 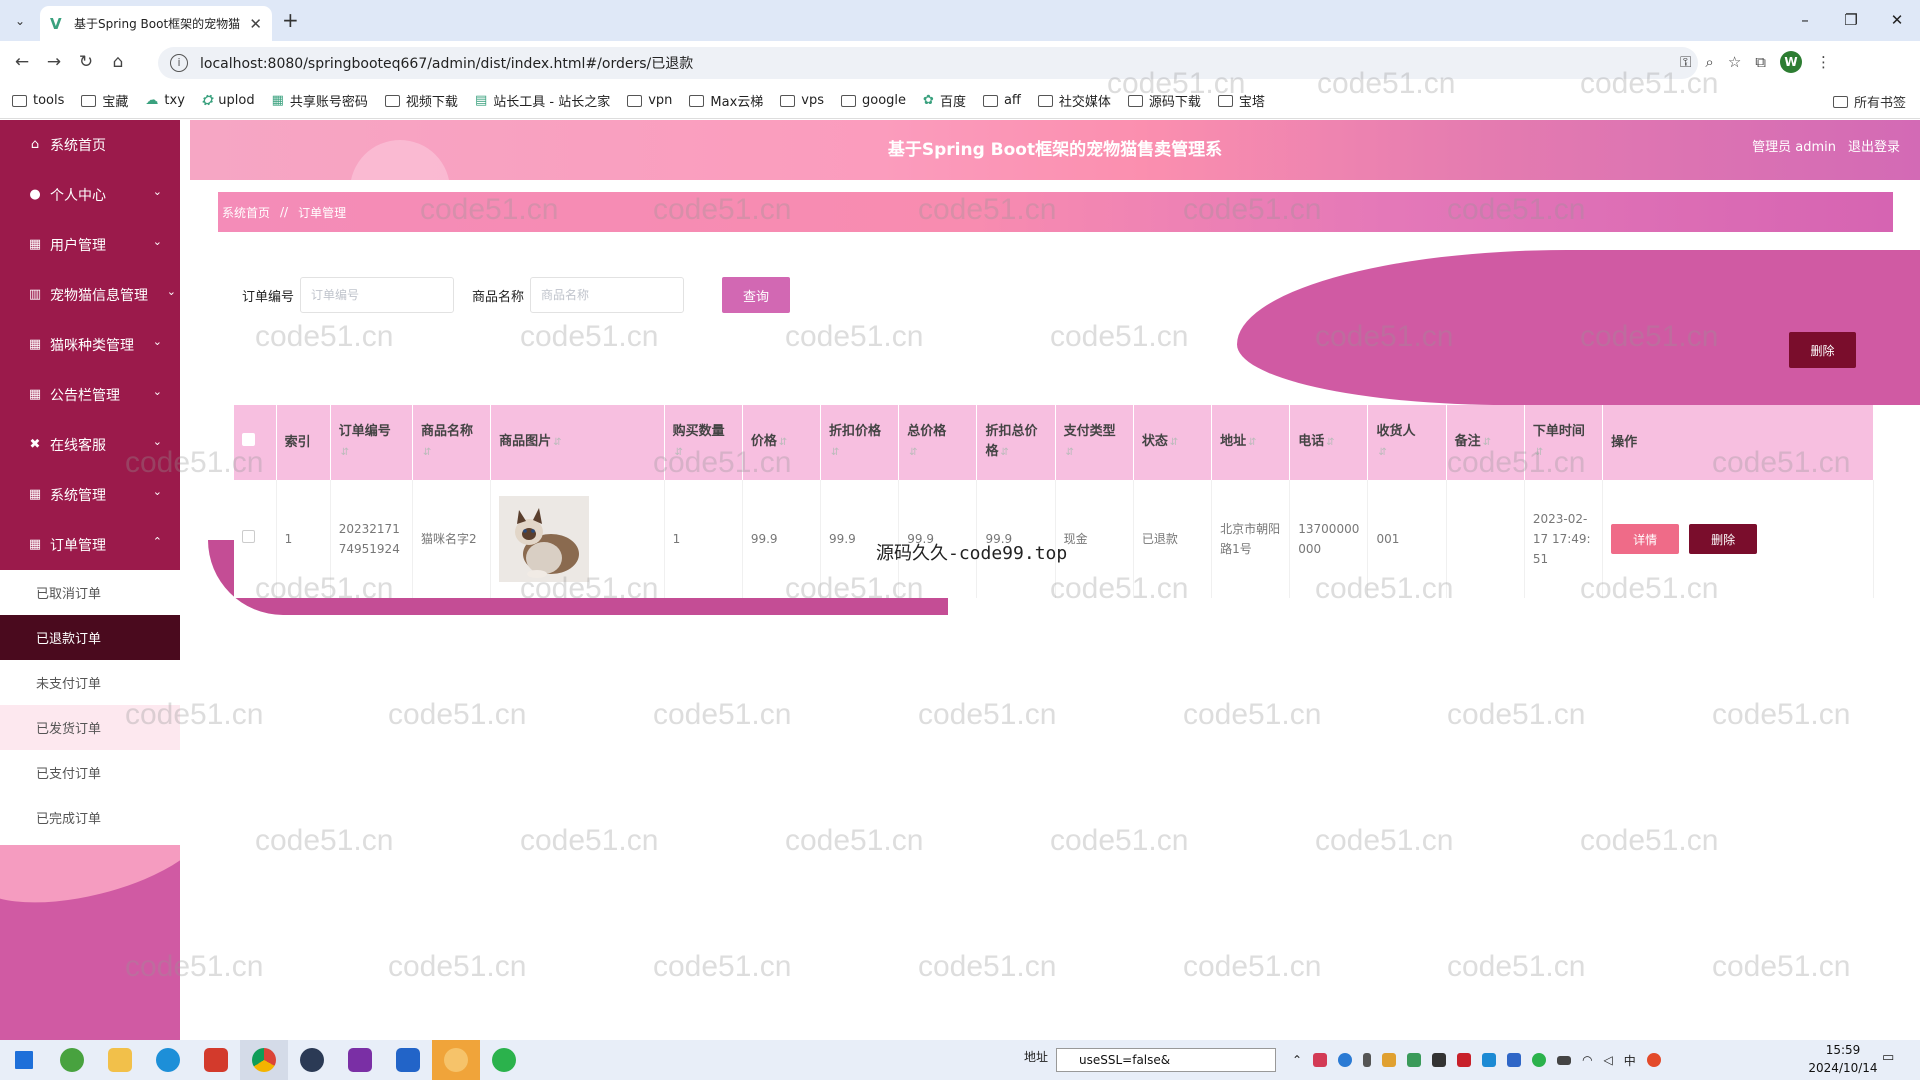 What do you see at coordinates (1709, 62) in the screenshot?
I see `zoom-icon: ⌕` at bounding box center [1709, 62].